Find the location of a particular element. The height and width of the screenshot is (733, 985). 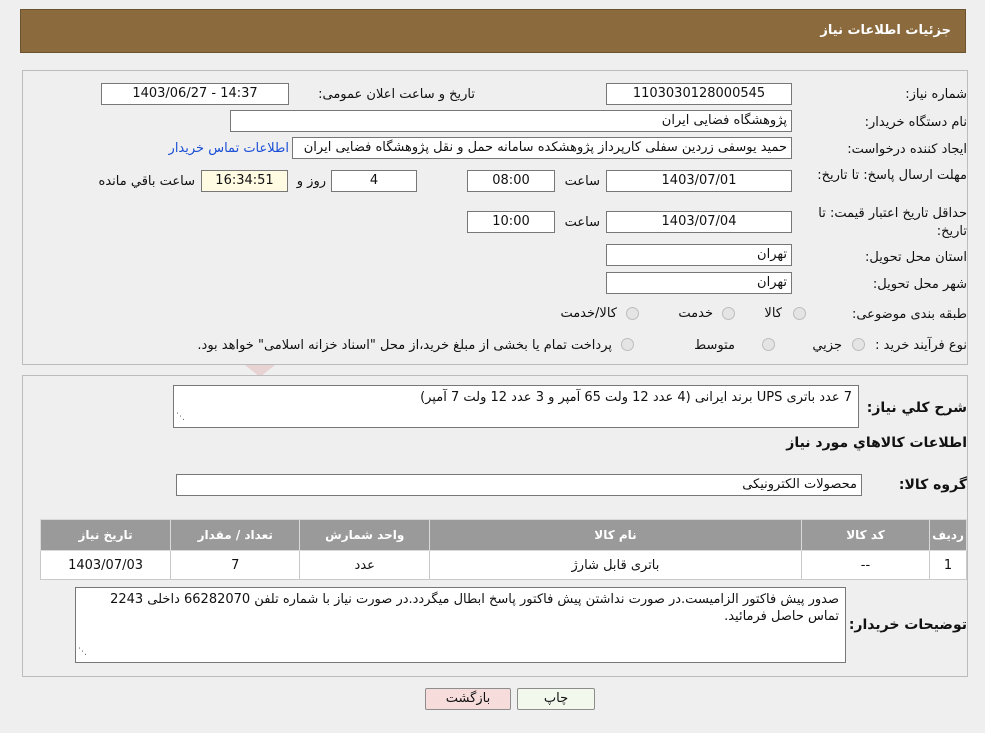

deadline-date-field: 1403/07/01 is located at coordinates (699, 181).